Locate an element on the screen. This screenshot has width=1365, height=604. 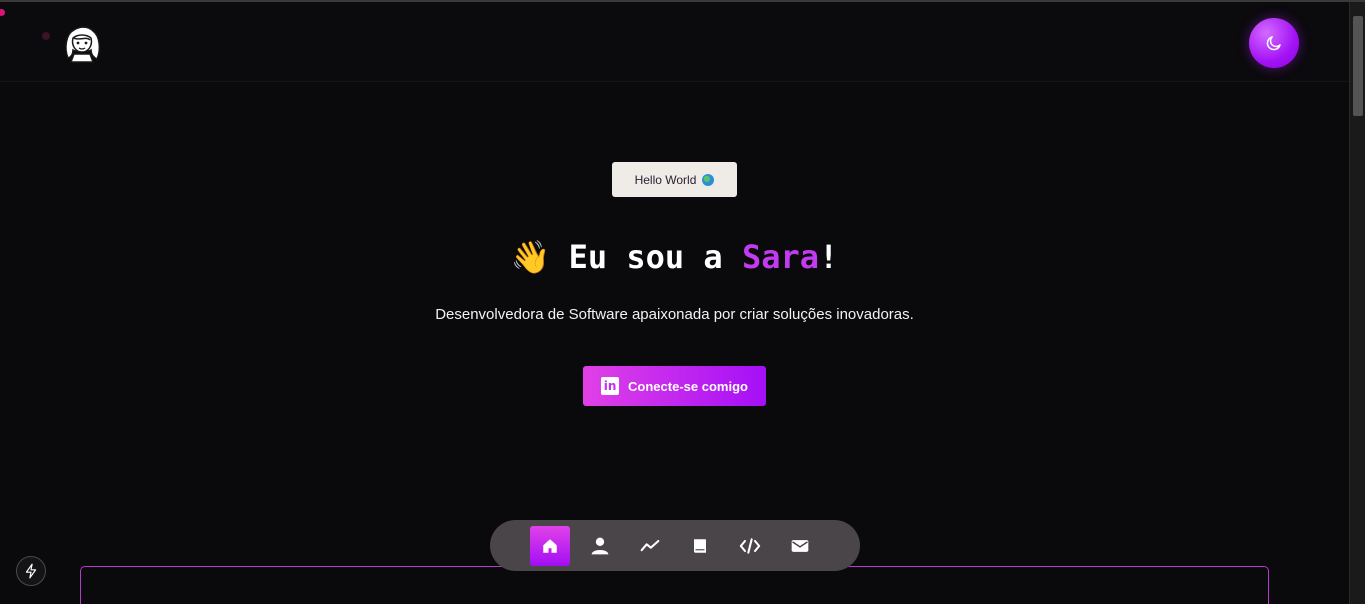
user-icon is located at coordinates (600, 545).